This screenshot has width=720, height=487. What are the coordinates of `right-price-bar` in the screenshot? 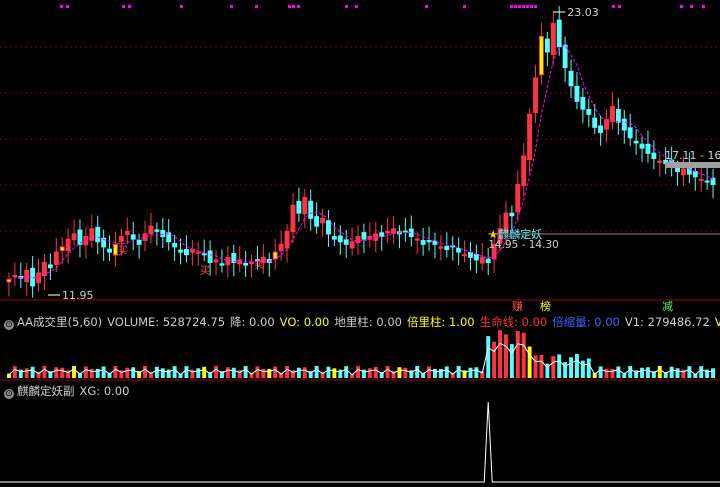 It's located at (692, 165).